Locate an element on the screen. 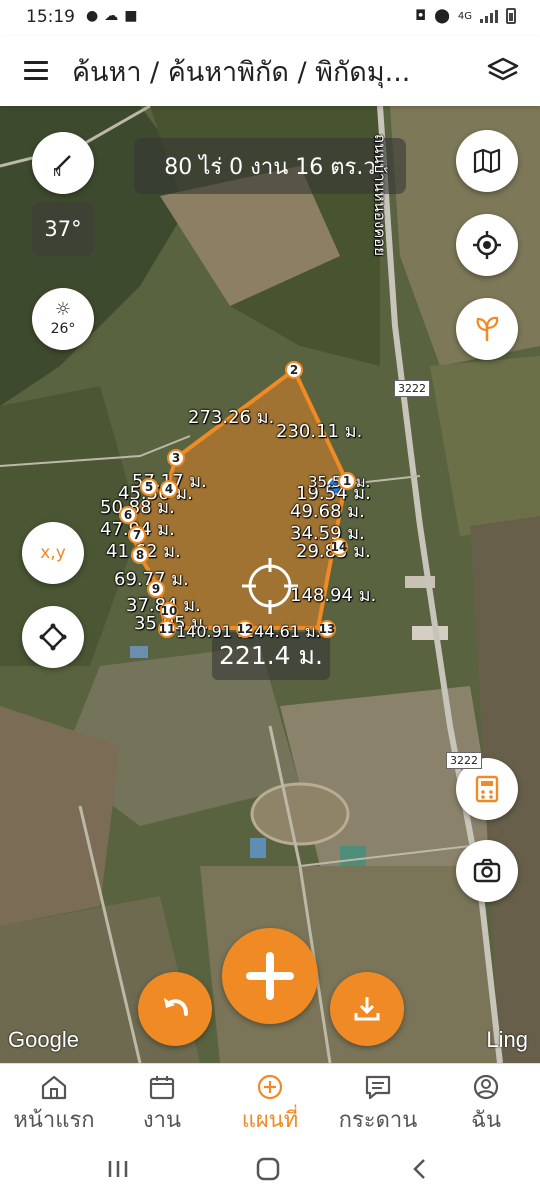  vertex-marker: 3 is located at coordinates (176, 458).